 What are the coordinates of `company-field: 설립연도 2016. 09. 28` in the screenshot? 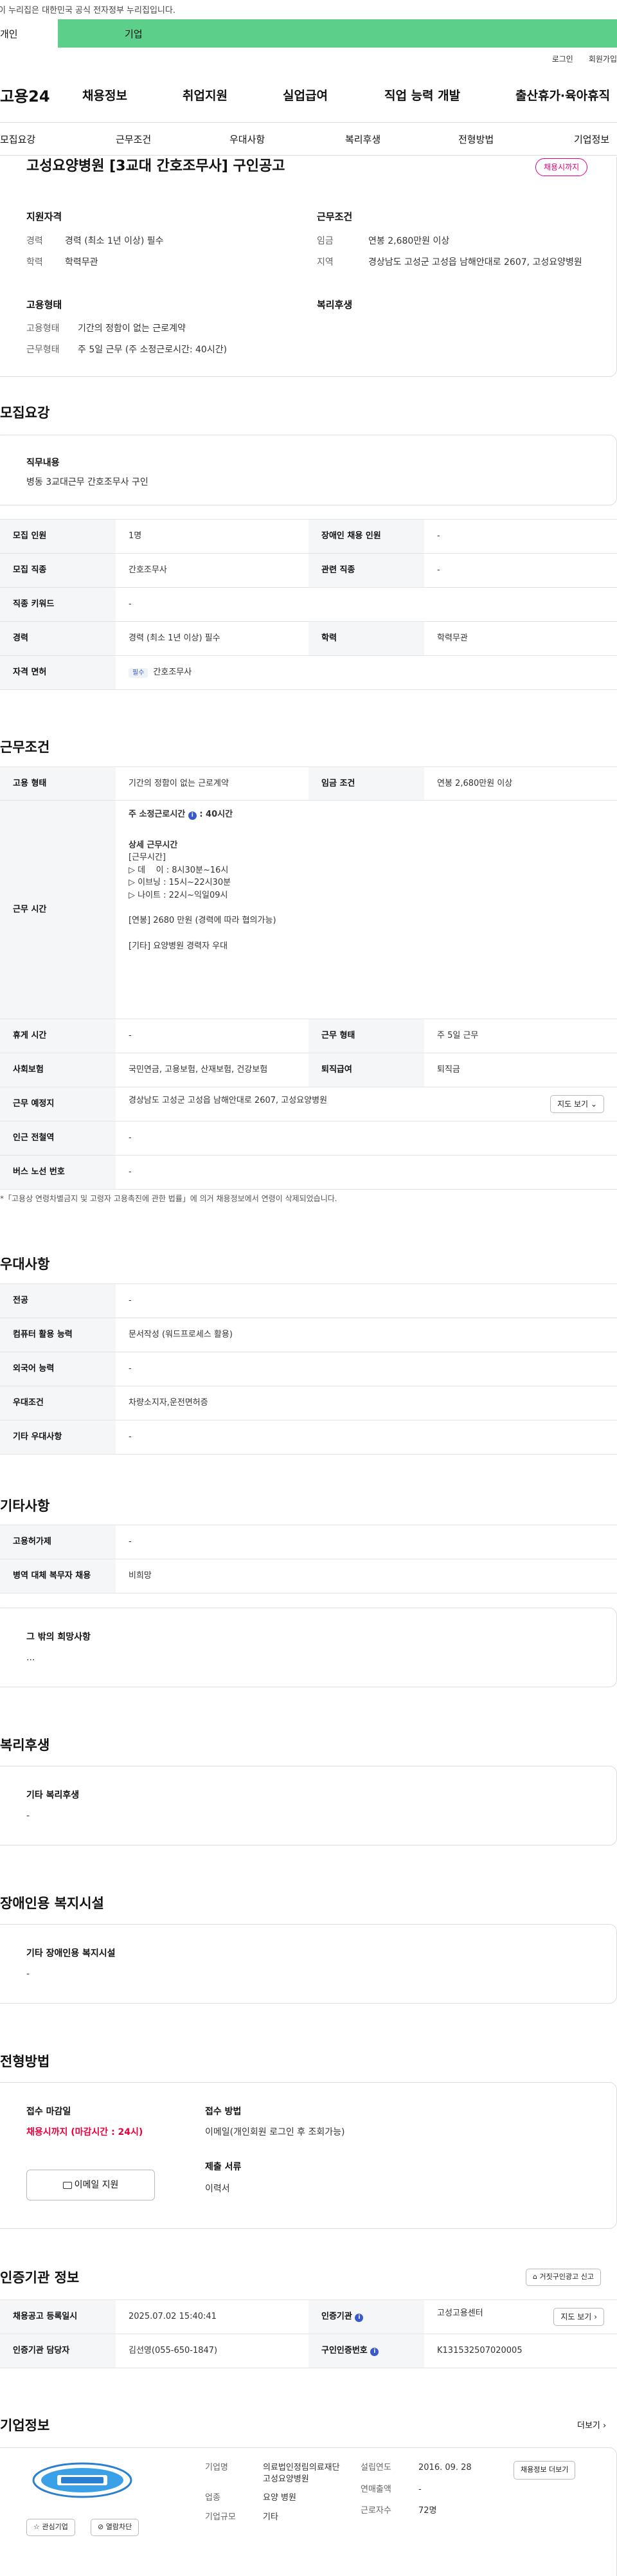 It's located at (416, 2468).